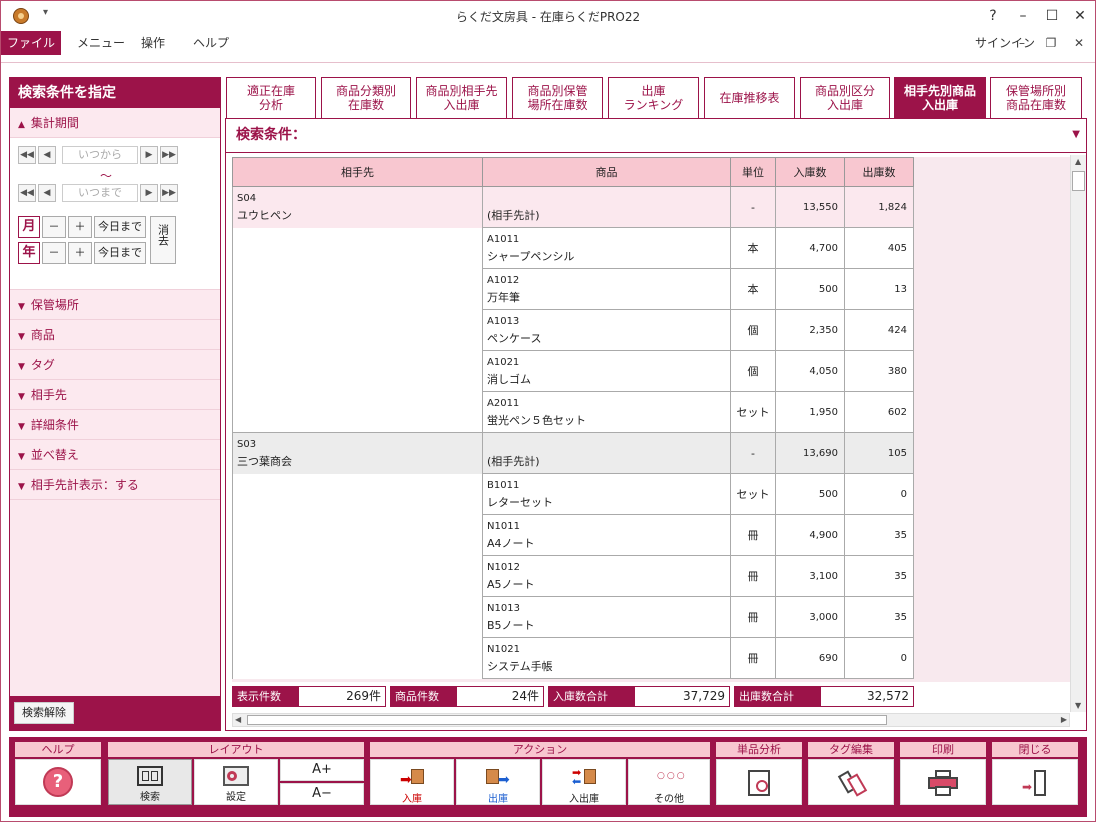  I want to click on column-header: 単位, so click(753, 172).